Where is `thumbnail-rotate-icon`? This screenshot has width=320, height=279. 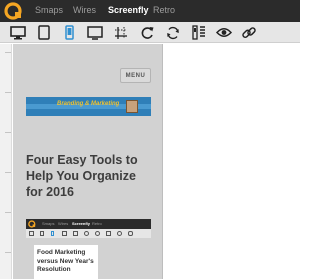
thumbnail-rotate-icon is located at coordinates (86, 233).